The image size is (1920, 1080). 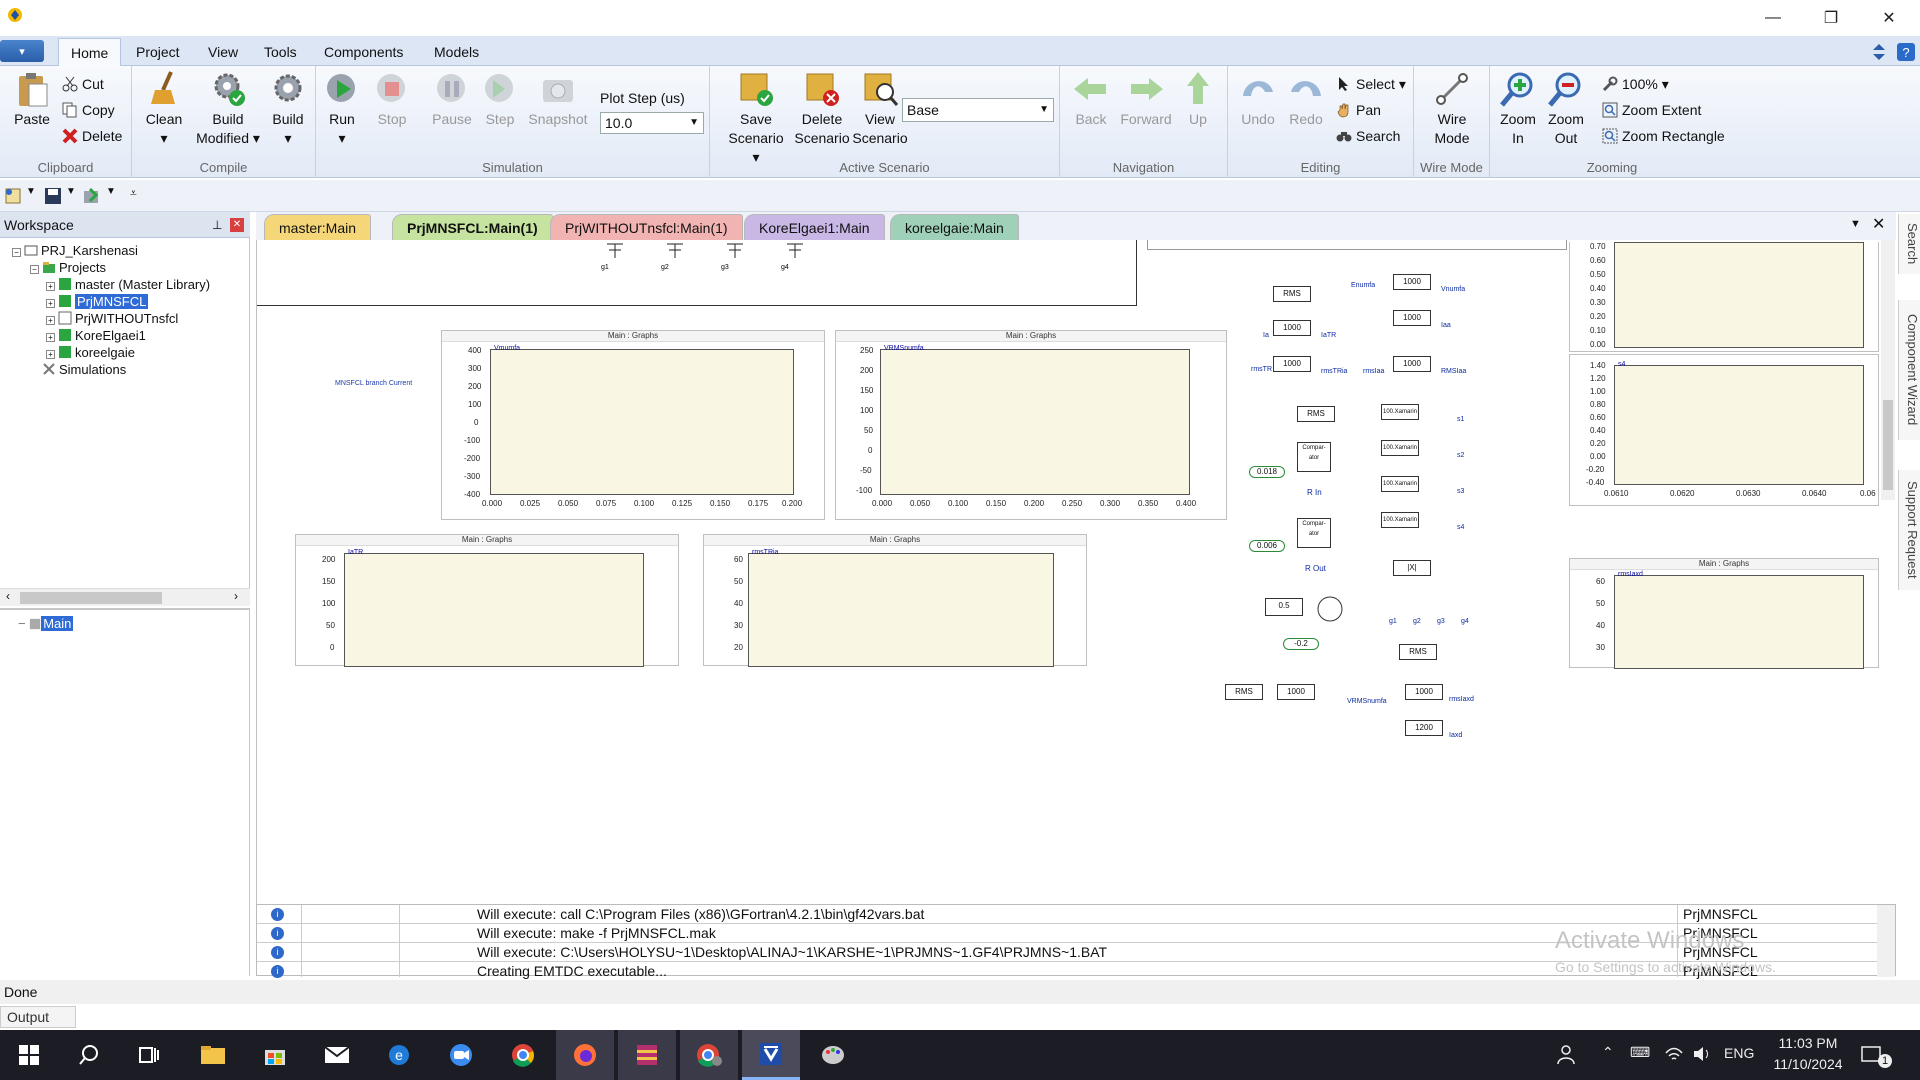 What do you see at coordinates (1640, 1052) in the screenshot?
I see `keyboard-icon: ⌨` at bounding box center [1640, 1052].